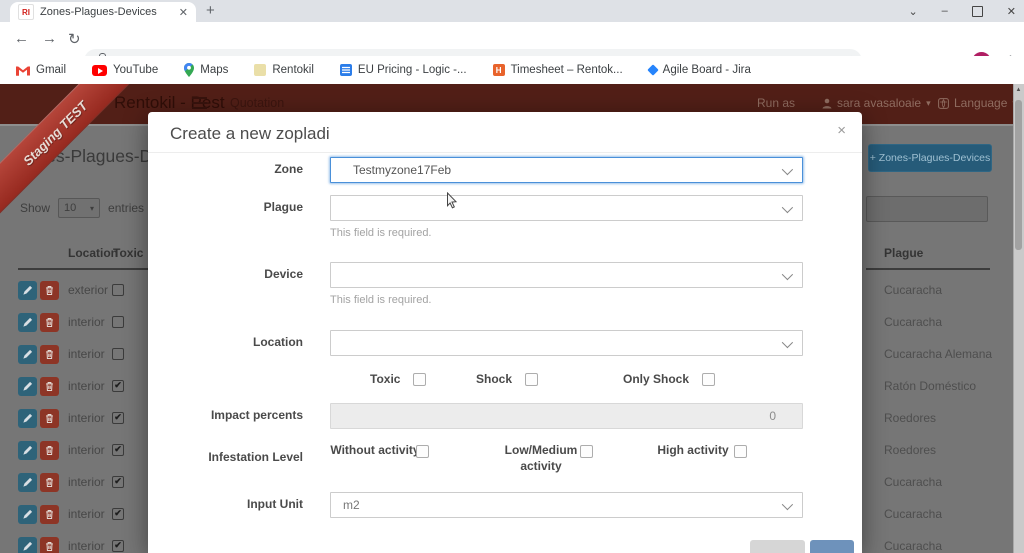  I want to click on bookmark-label: Agile Board - Jira, so click(706, 70).